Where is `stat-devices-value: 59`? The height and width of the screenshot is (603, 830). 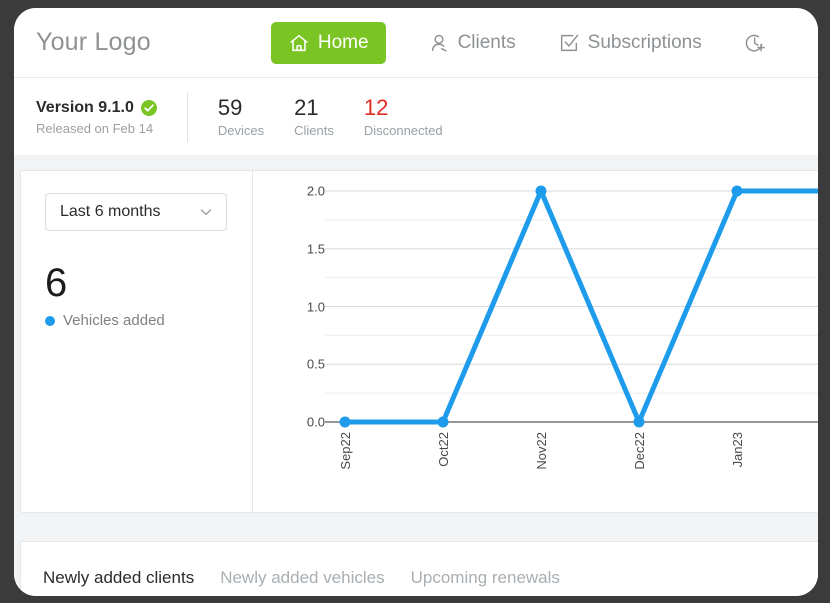 stat-devices-value: 59 is located at coordinates (230, 107).